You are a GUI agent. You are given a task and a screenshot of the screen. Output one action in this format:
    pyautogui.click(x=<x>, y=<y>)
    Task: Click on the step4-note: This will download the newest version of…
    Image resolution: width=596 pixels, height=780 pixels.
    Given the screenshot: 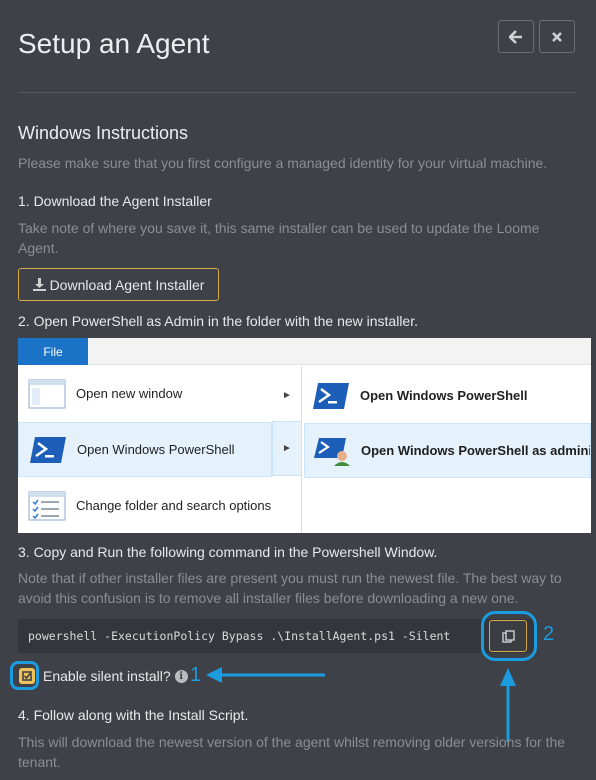 What is the action you would take?
    pyautogui.click(x=292, y=752)
    